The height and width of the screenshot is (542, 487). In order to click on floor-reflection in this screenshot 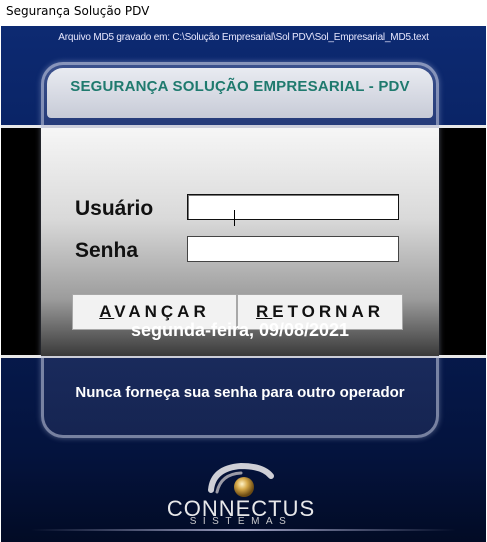, I will do `click(243, 530)`.